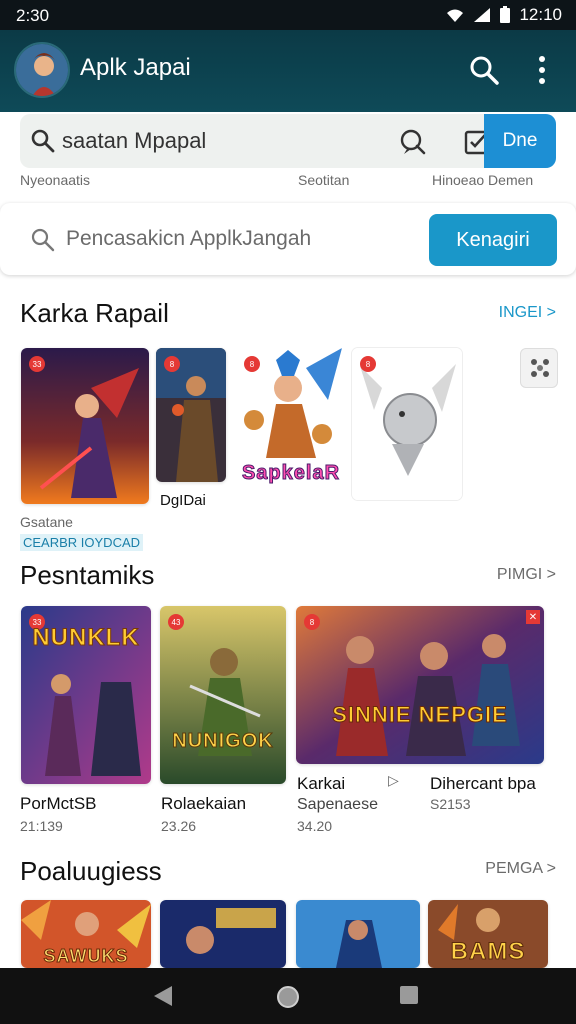 This screenshot has width=576, height=1024. Describe the element at coordinates (86, 638) in the screenshot. I see `tile-art-text: NUNKLK` at that location.